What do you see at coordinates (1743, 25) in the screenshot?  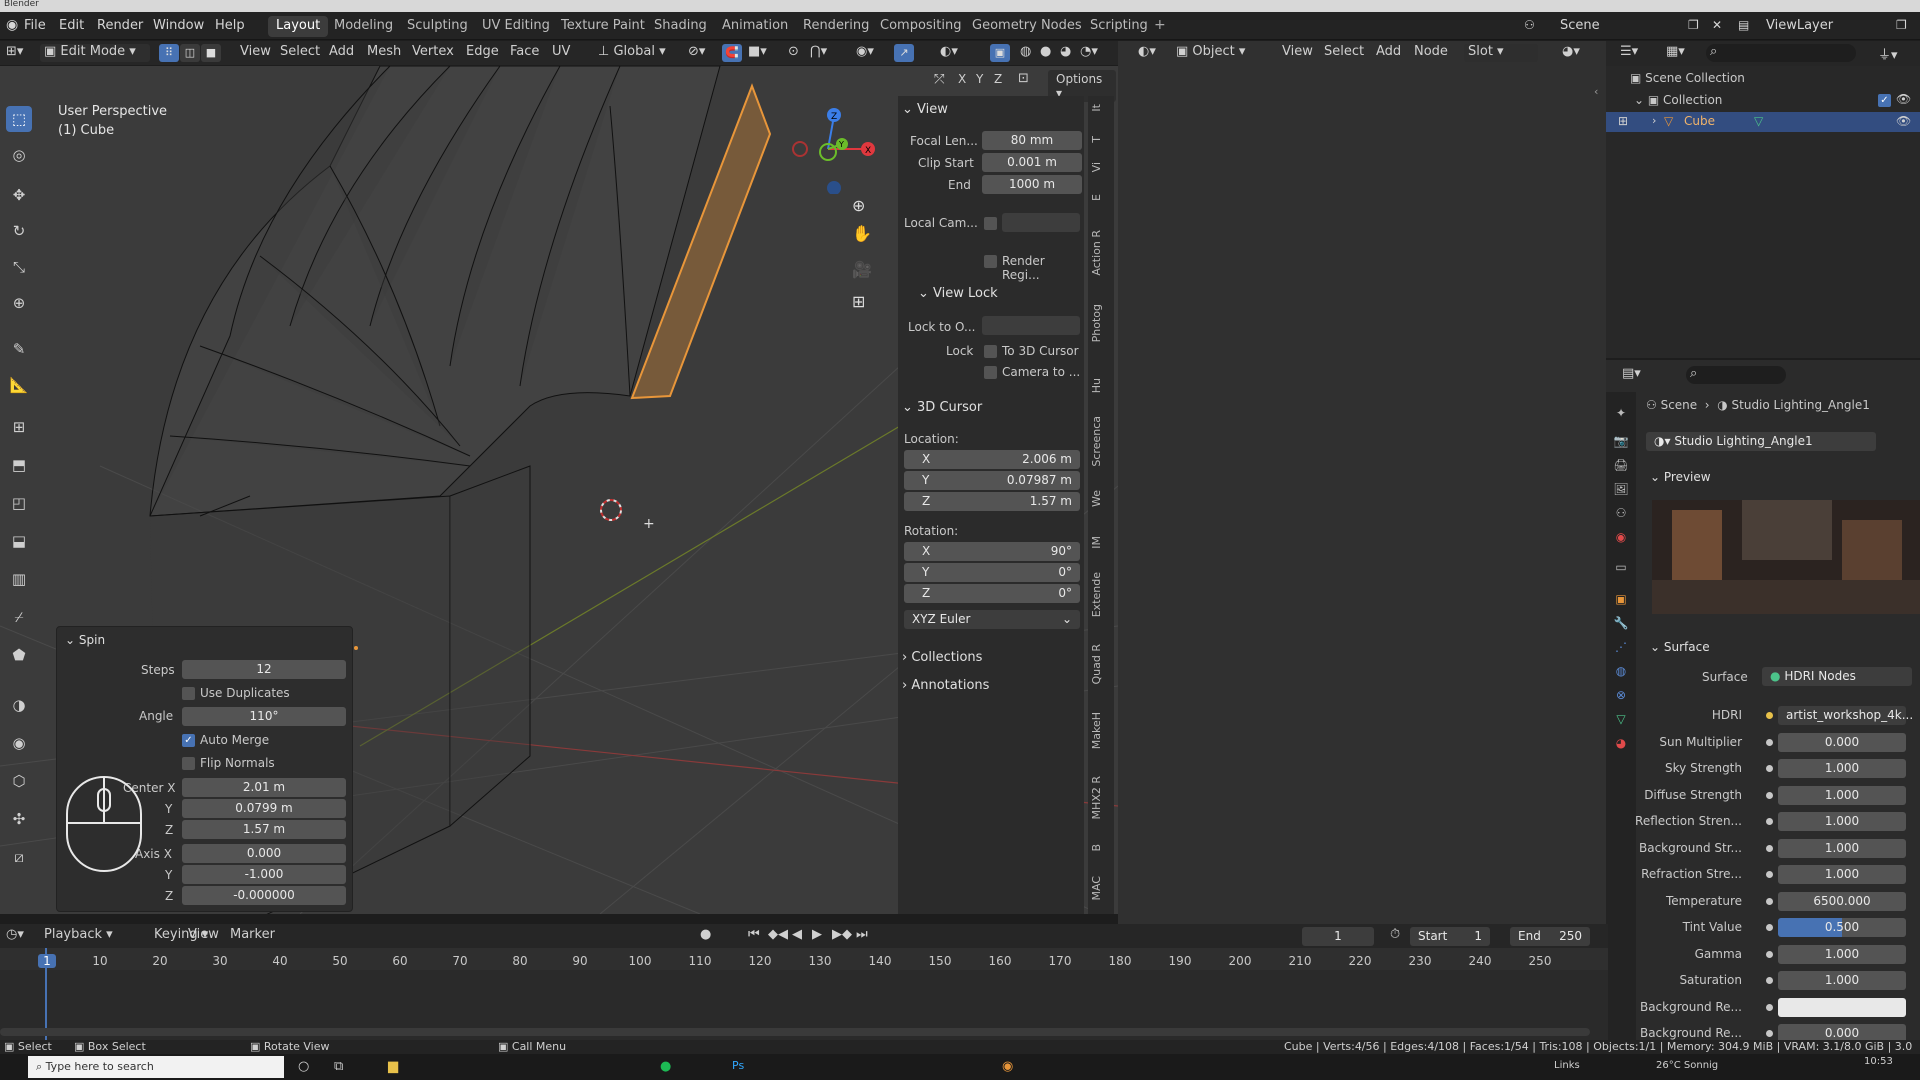 I see `view-layer-icon: ▤` at bounding box center [1743, 25].